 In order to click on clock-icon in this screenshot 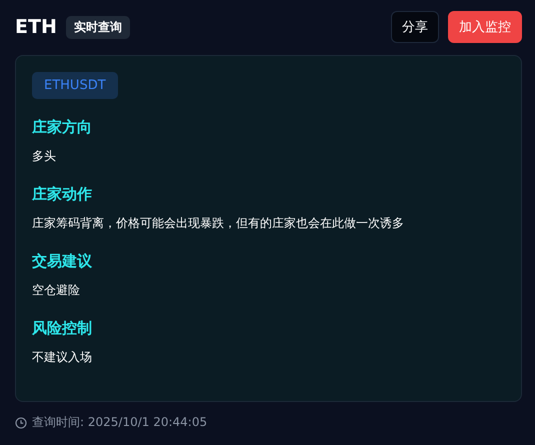, I will do `click(21, 422)`.